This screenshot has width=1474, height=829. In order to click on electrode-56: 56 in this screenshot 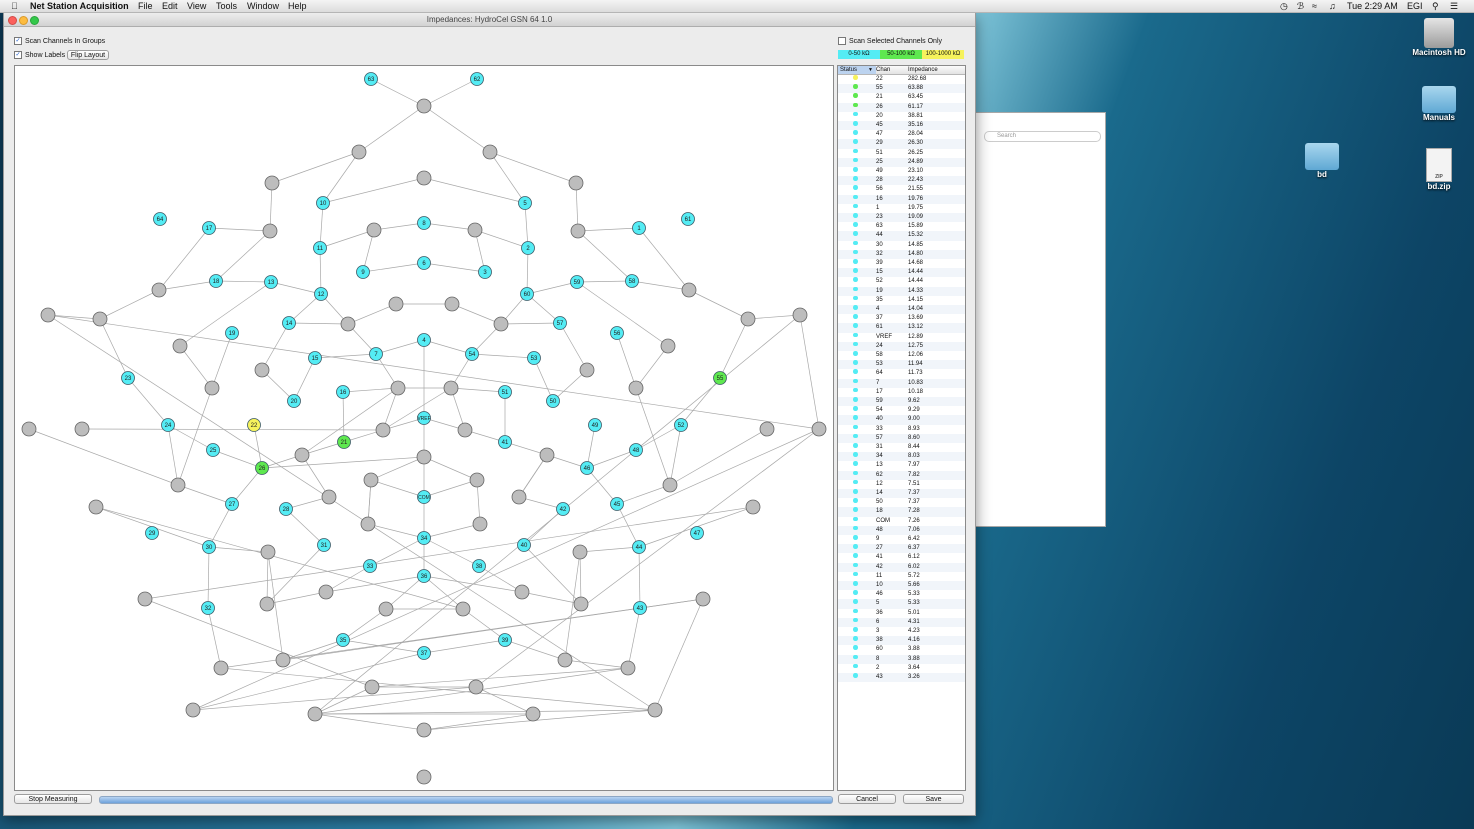, I will do `click(617, 333)`.